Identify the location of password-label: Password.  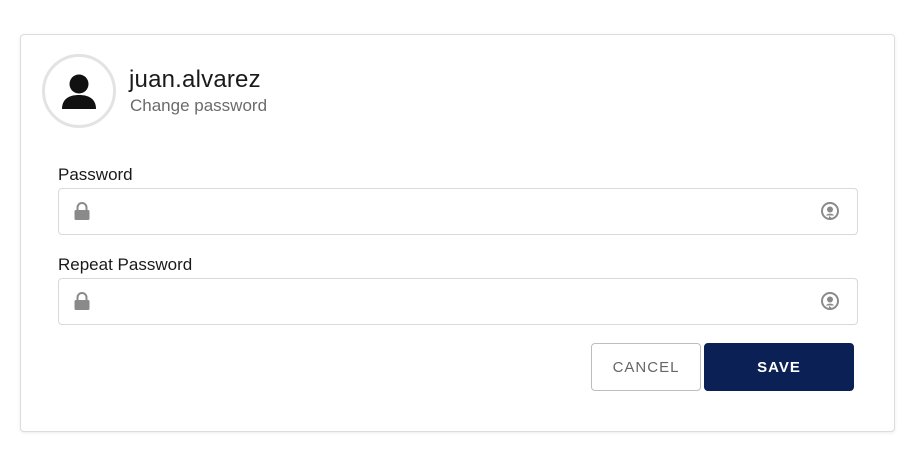
(95, 174).